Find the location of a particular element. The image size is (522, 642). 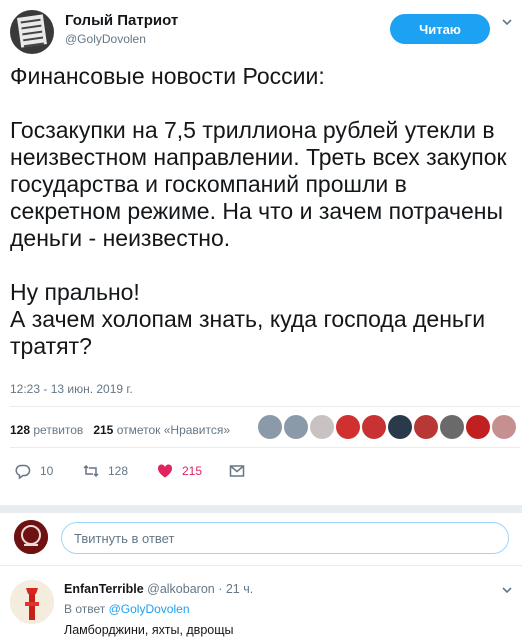

message-icon is located at coordinates (237, 471).